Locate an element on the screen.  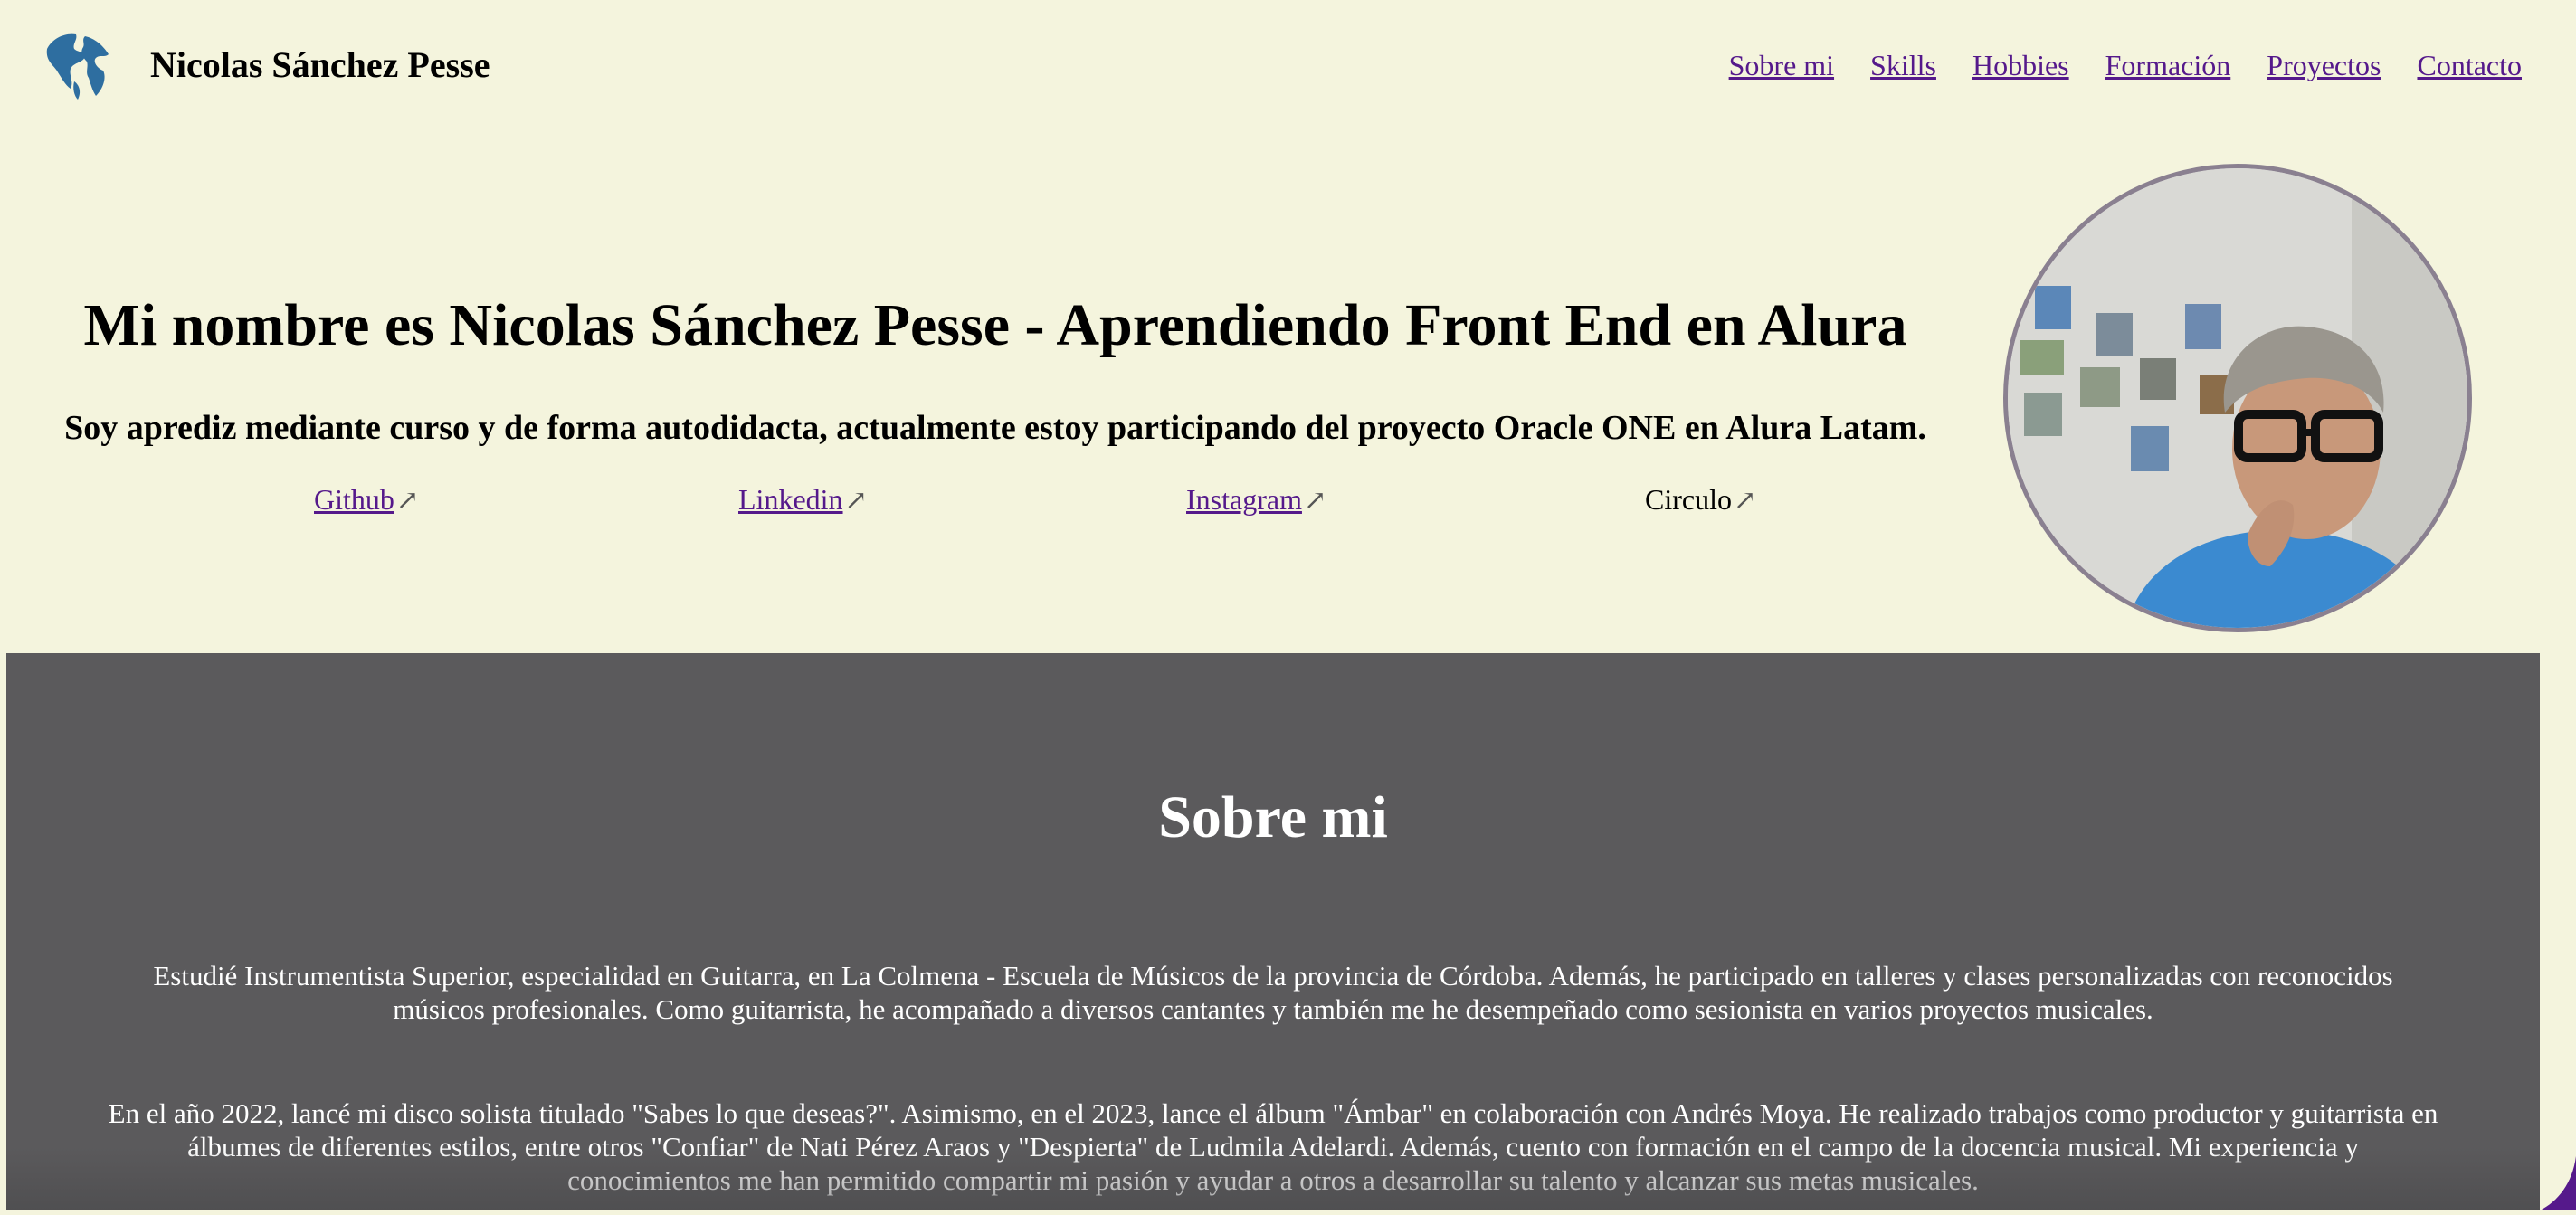
instagram-link-item: Instagram↗ is located at coordinates (1256, 501).